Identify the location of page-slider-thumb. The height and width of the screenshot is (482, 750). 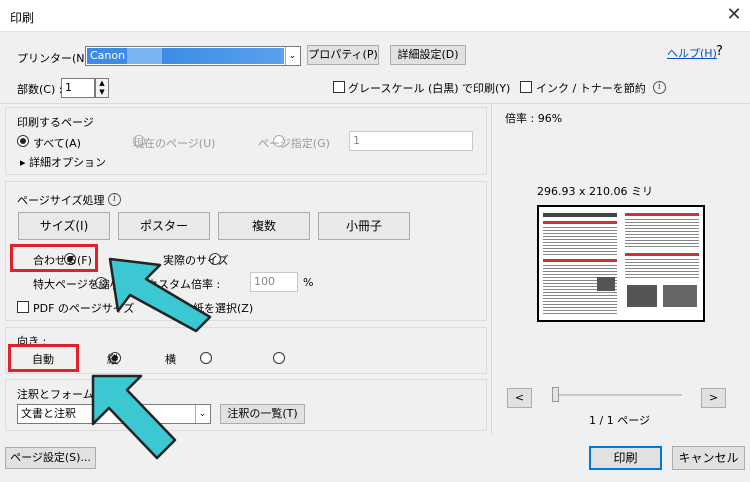
(555, 394).